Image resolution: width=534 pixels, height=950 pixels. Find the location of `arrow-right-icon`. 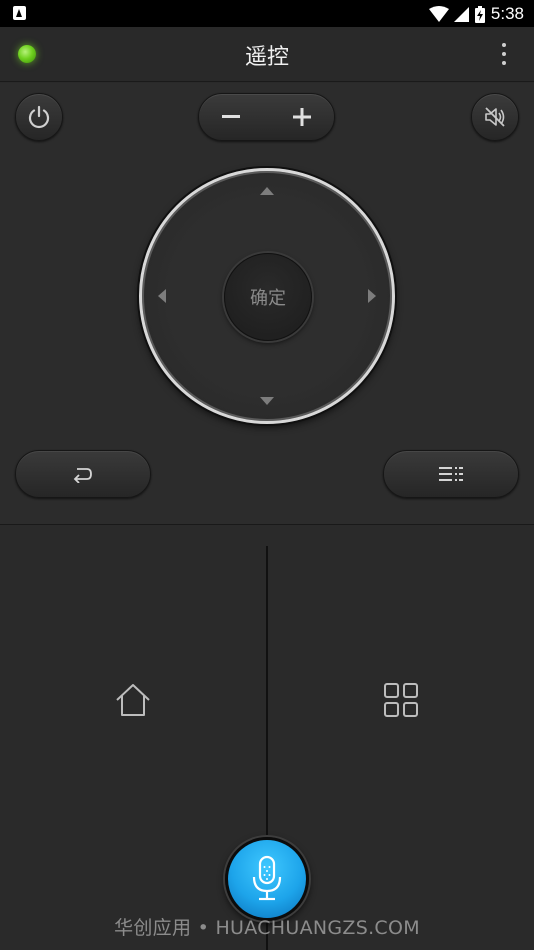

arrow-right-icon is located at coordinates (372, 296).